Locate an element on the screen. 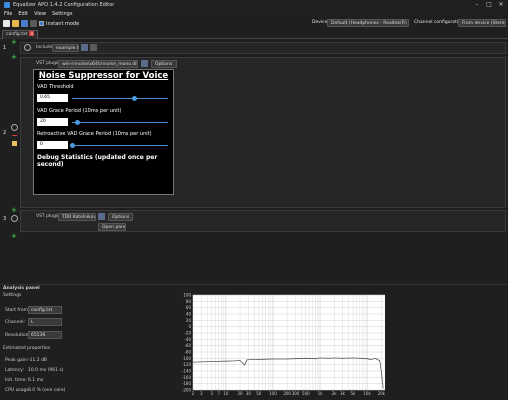 This screenshot has width=508, height=400. y-tick-label: -180 is located at coordinates (187, 383).